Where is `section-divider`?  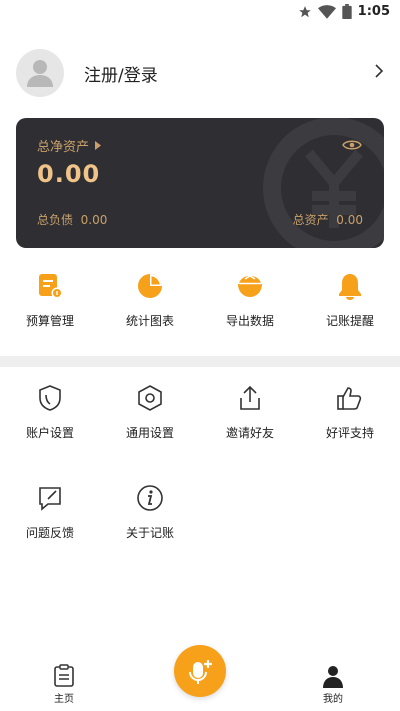 section-divider is located at coordinates (200, 361).